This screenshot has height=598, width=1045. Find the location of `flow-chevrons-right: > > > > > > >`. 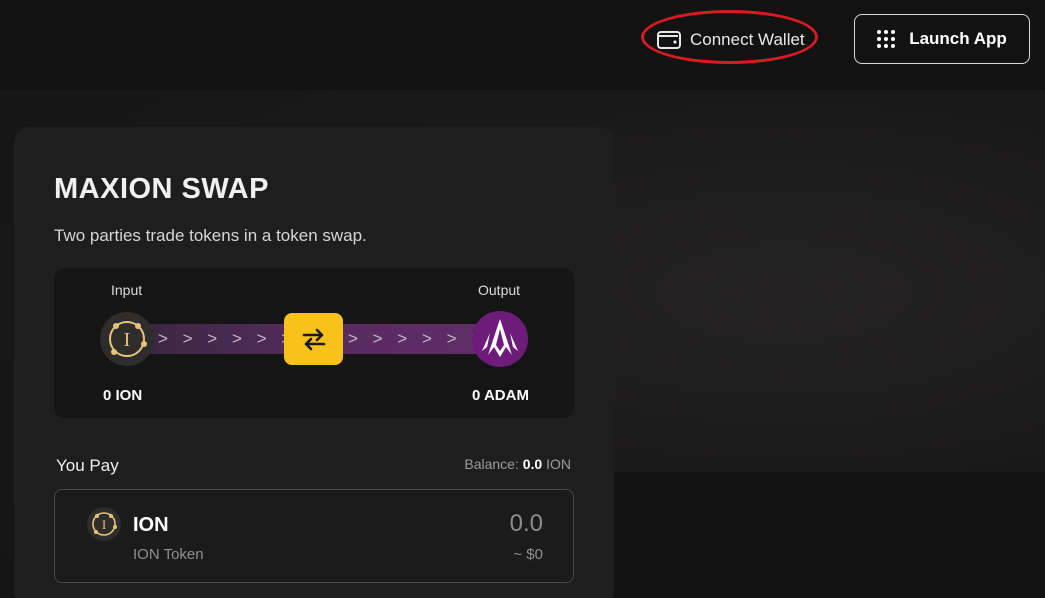

flow-chevrons-right: > > > > > > > is located at coordinates (413, 338).